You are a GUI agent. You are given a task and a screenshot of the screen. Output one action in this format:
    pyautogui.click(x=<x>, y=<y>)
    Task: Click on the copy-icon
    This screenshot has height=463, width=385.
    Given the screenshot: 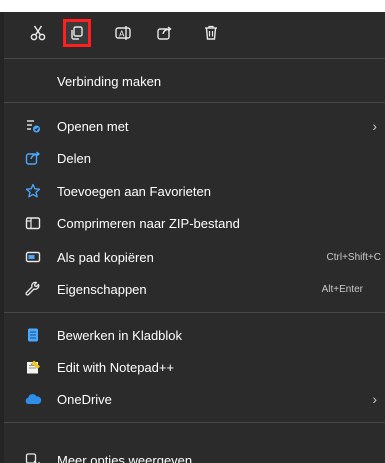 What is the action you would take?
    pyautogui.click(x=77, y=33)
    